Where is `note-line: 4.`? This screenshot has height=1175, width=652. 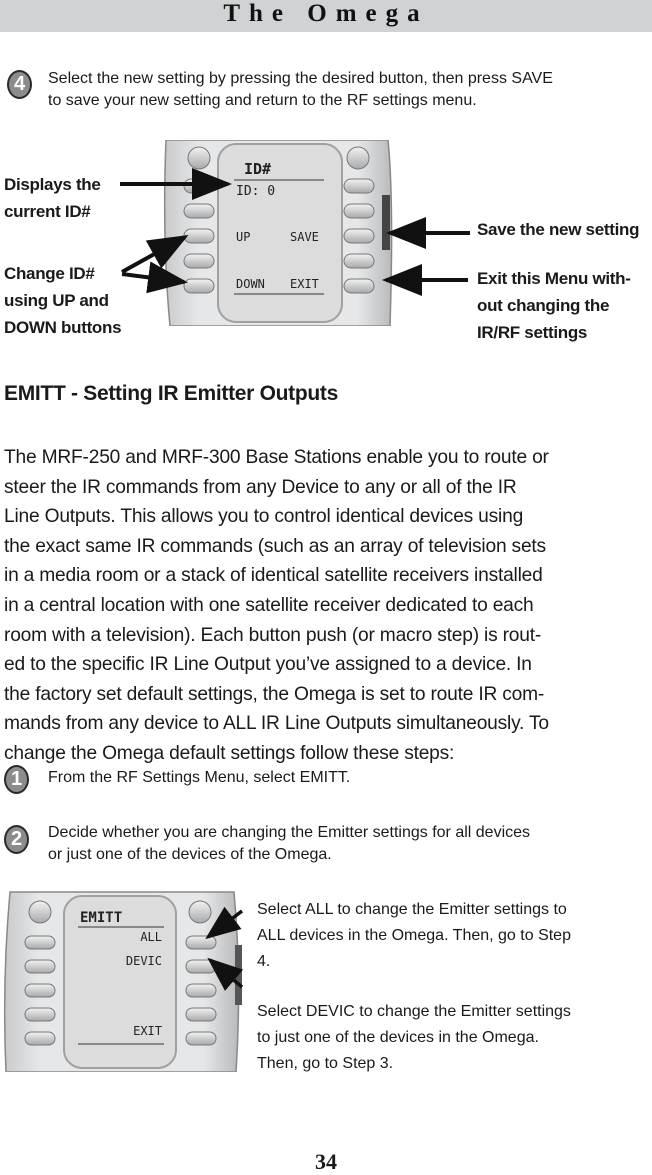
note-line: 4. is located at coordinates (264, 961).